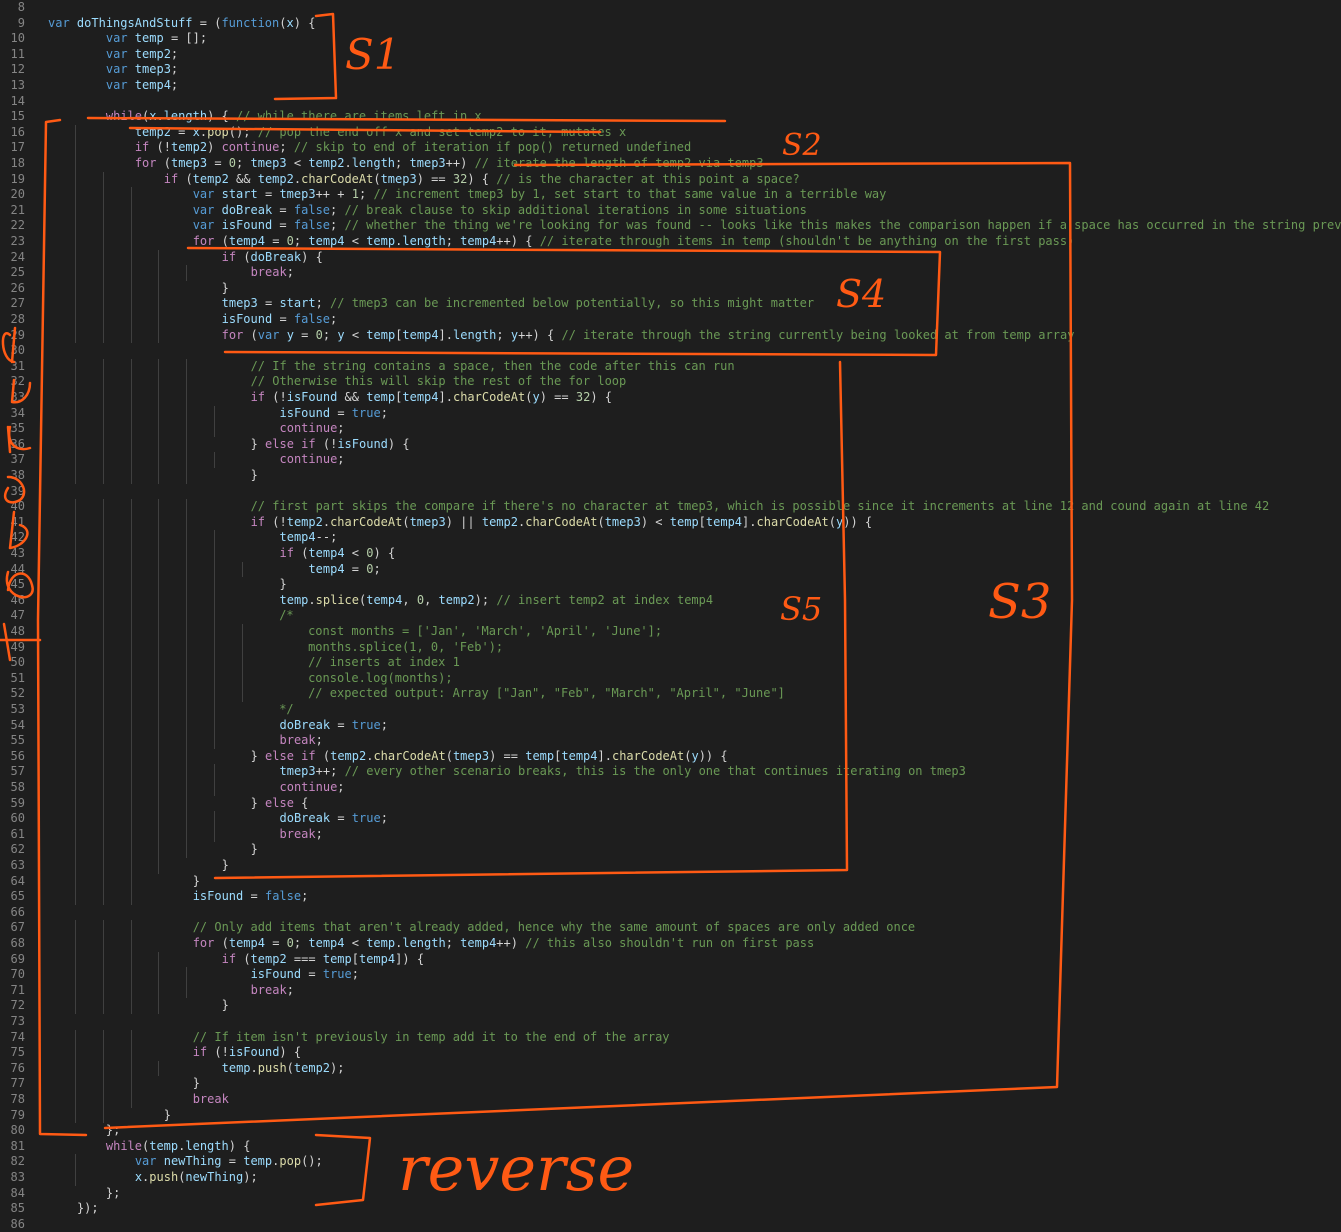 The height and width of the screenshot is (1232, 1341). What do you see at coordinates (670, 726) in the screenshot?
I see `code-line: 54 doBreak = true;` at bounding box center [670, 726].